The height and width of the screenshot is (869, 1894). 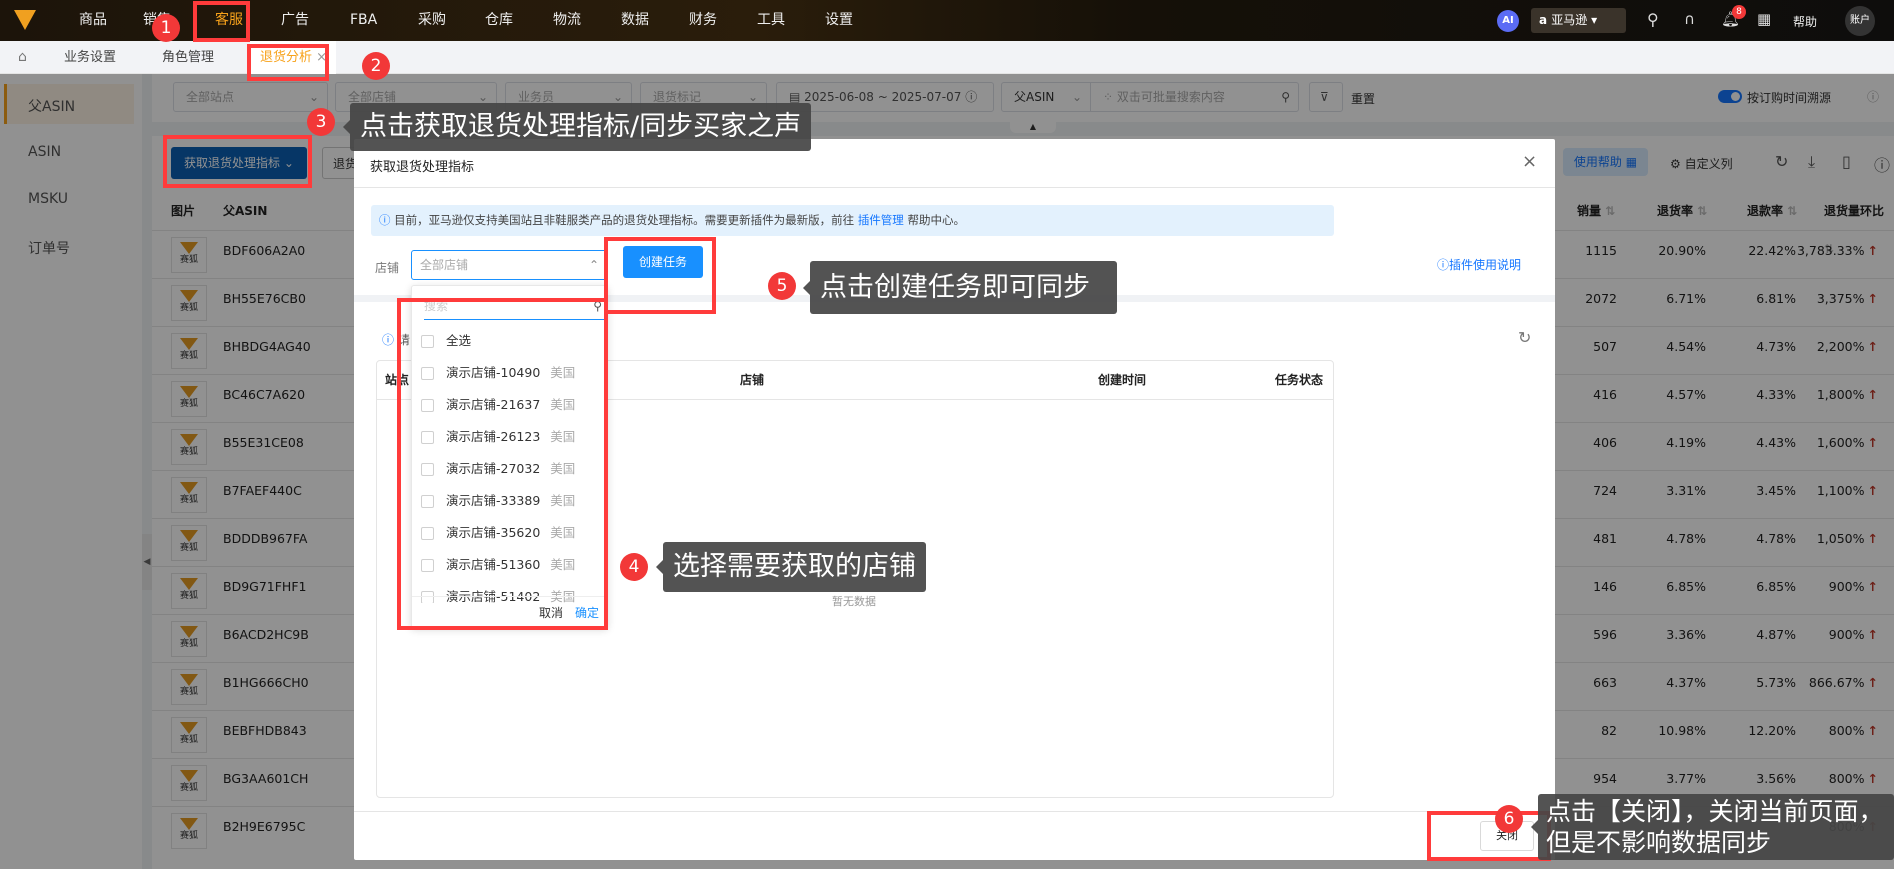 What do you see at coordinates (387, 268) in the screenshot?
I see `shop-label: 店铺` at bounding box center [387, 268].